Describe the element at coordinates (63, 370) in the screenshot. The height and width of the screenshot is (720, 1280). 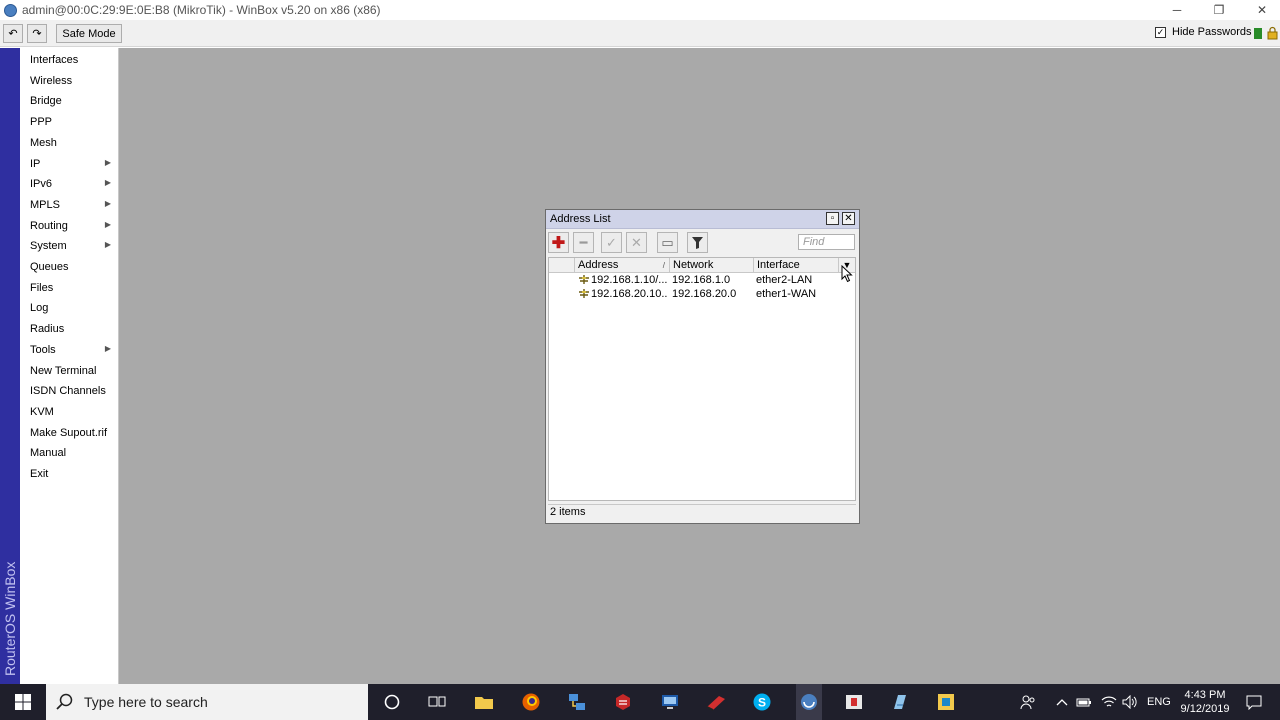
I see `menu-item-label: New Terminal` at that location.